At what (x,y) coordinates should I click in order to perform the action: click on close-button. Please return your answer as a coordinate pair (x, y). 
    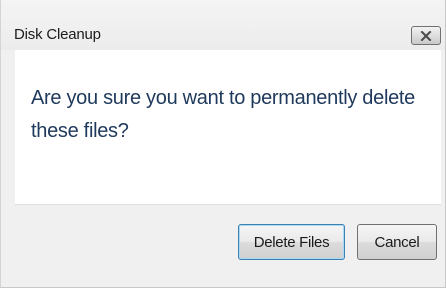
    Looking at the image, I should click on (426, 35).